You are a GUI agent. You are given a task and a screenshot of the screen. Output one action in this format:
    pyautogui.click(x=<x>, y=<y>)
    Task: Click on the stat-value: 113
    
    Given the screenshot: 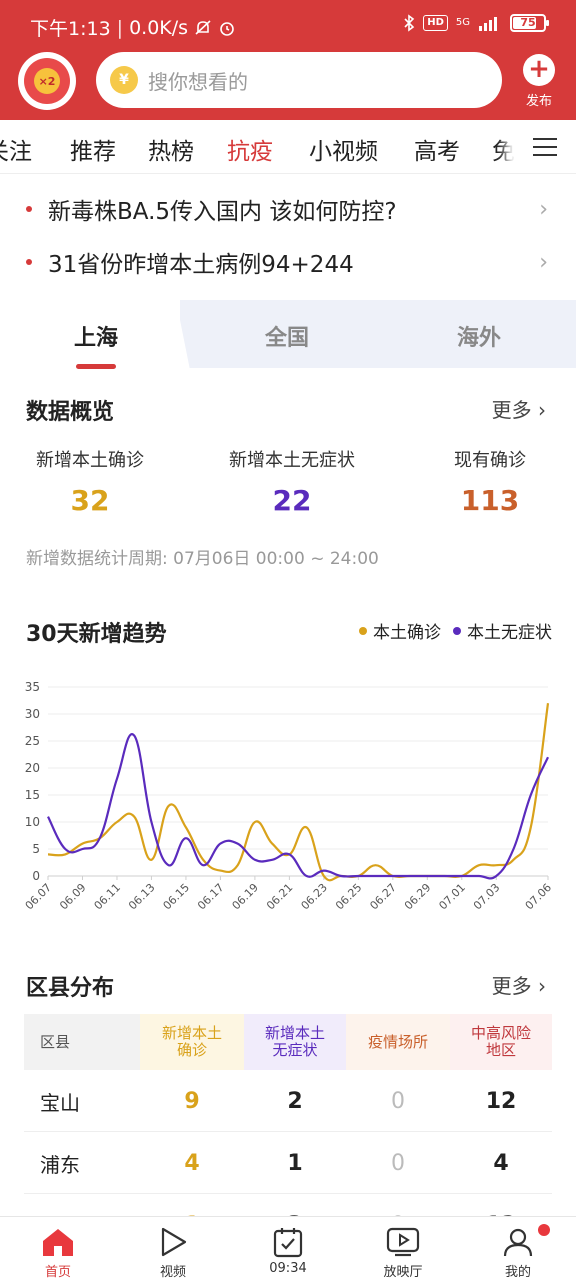 What is the action you would take?
    pyautogui.click(x=490, y=500)
    